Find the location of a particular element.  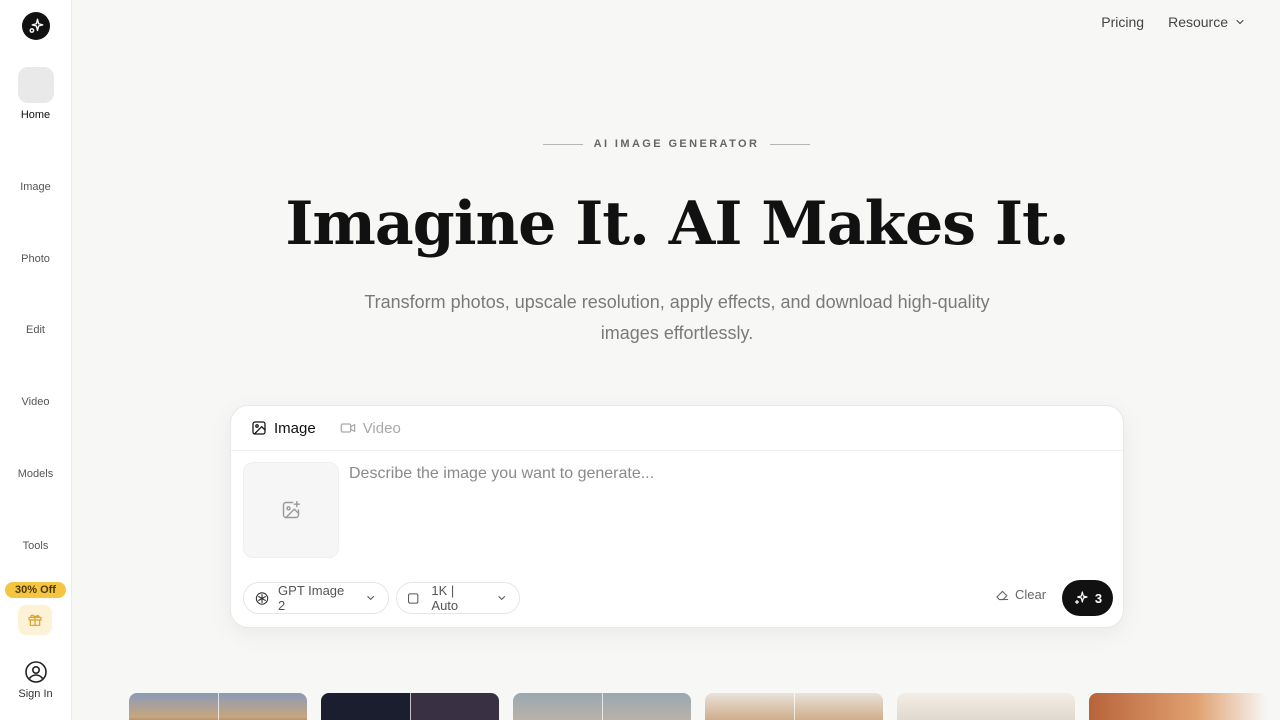

sidebar-item-models: Models is located at coordinates (35, 451).